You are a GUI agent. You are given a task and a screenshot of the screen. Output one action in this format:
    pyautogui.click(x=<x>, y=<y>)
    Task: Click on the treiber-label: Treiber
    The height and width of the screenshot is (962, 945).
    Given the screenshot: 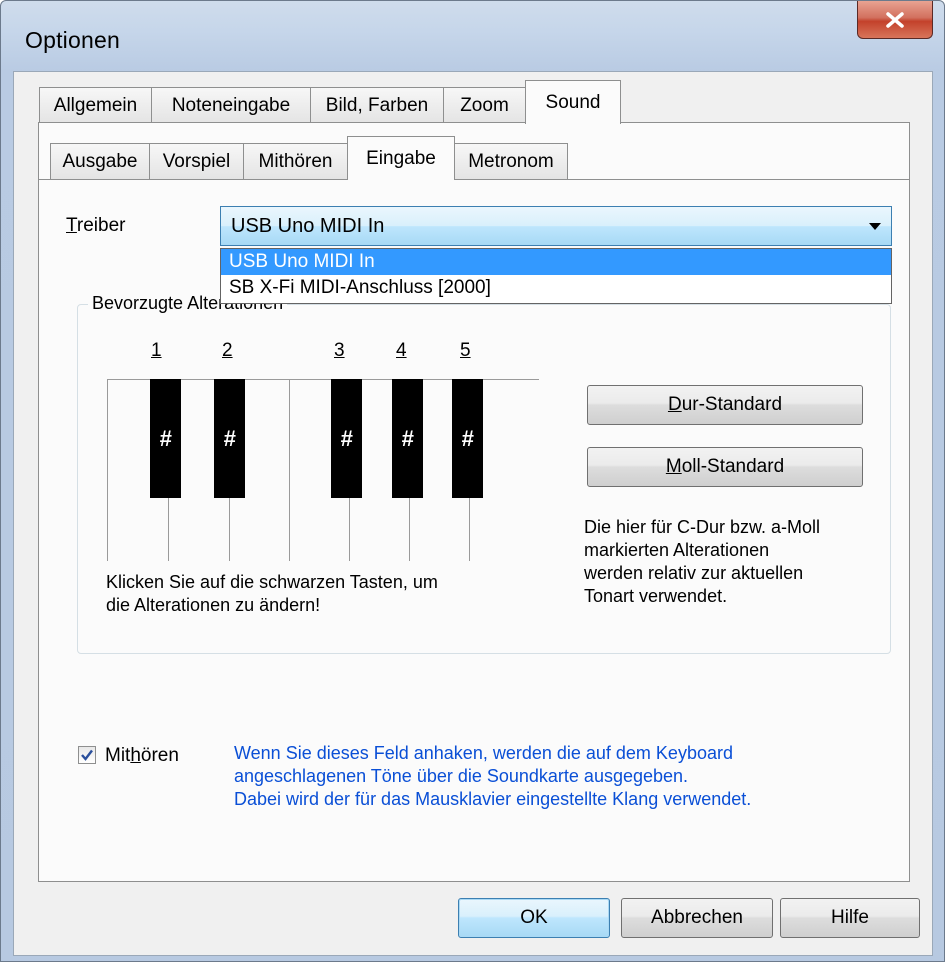 What is the action you would take?
    pyautogui.click(x=96, y=225)
    